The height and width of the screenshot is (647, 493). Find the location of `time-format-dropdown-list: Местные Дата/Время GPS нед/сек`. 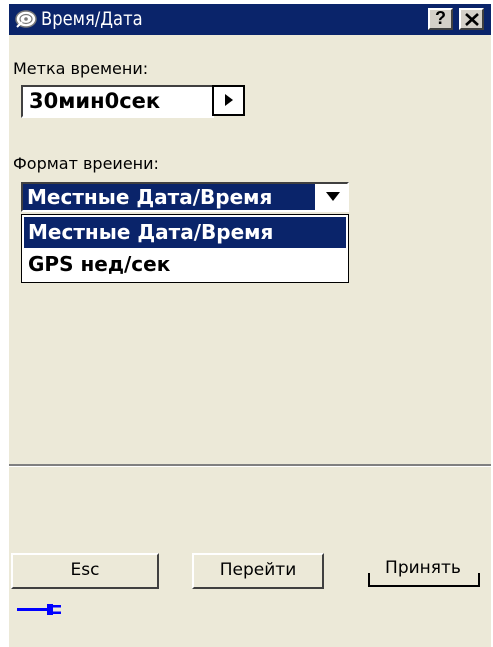

time-format-dropdown-list: Местные Дата/Время GPS нед/сек is located at coordinates (185, 248).